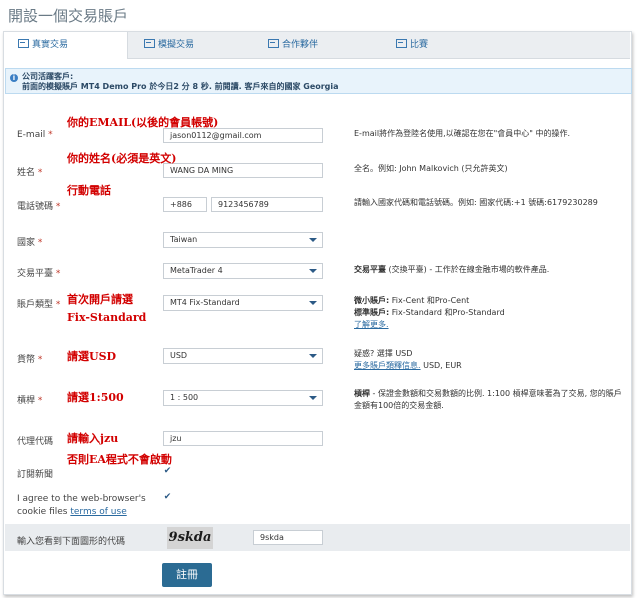 The height and width of the screenshot is (598, 640). What do you see at coordinates (71, 542) in the screenshot?
I see `captcha-label: 輸入您看到下面圖形的代碼` at bounding box center [71, 542].